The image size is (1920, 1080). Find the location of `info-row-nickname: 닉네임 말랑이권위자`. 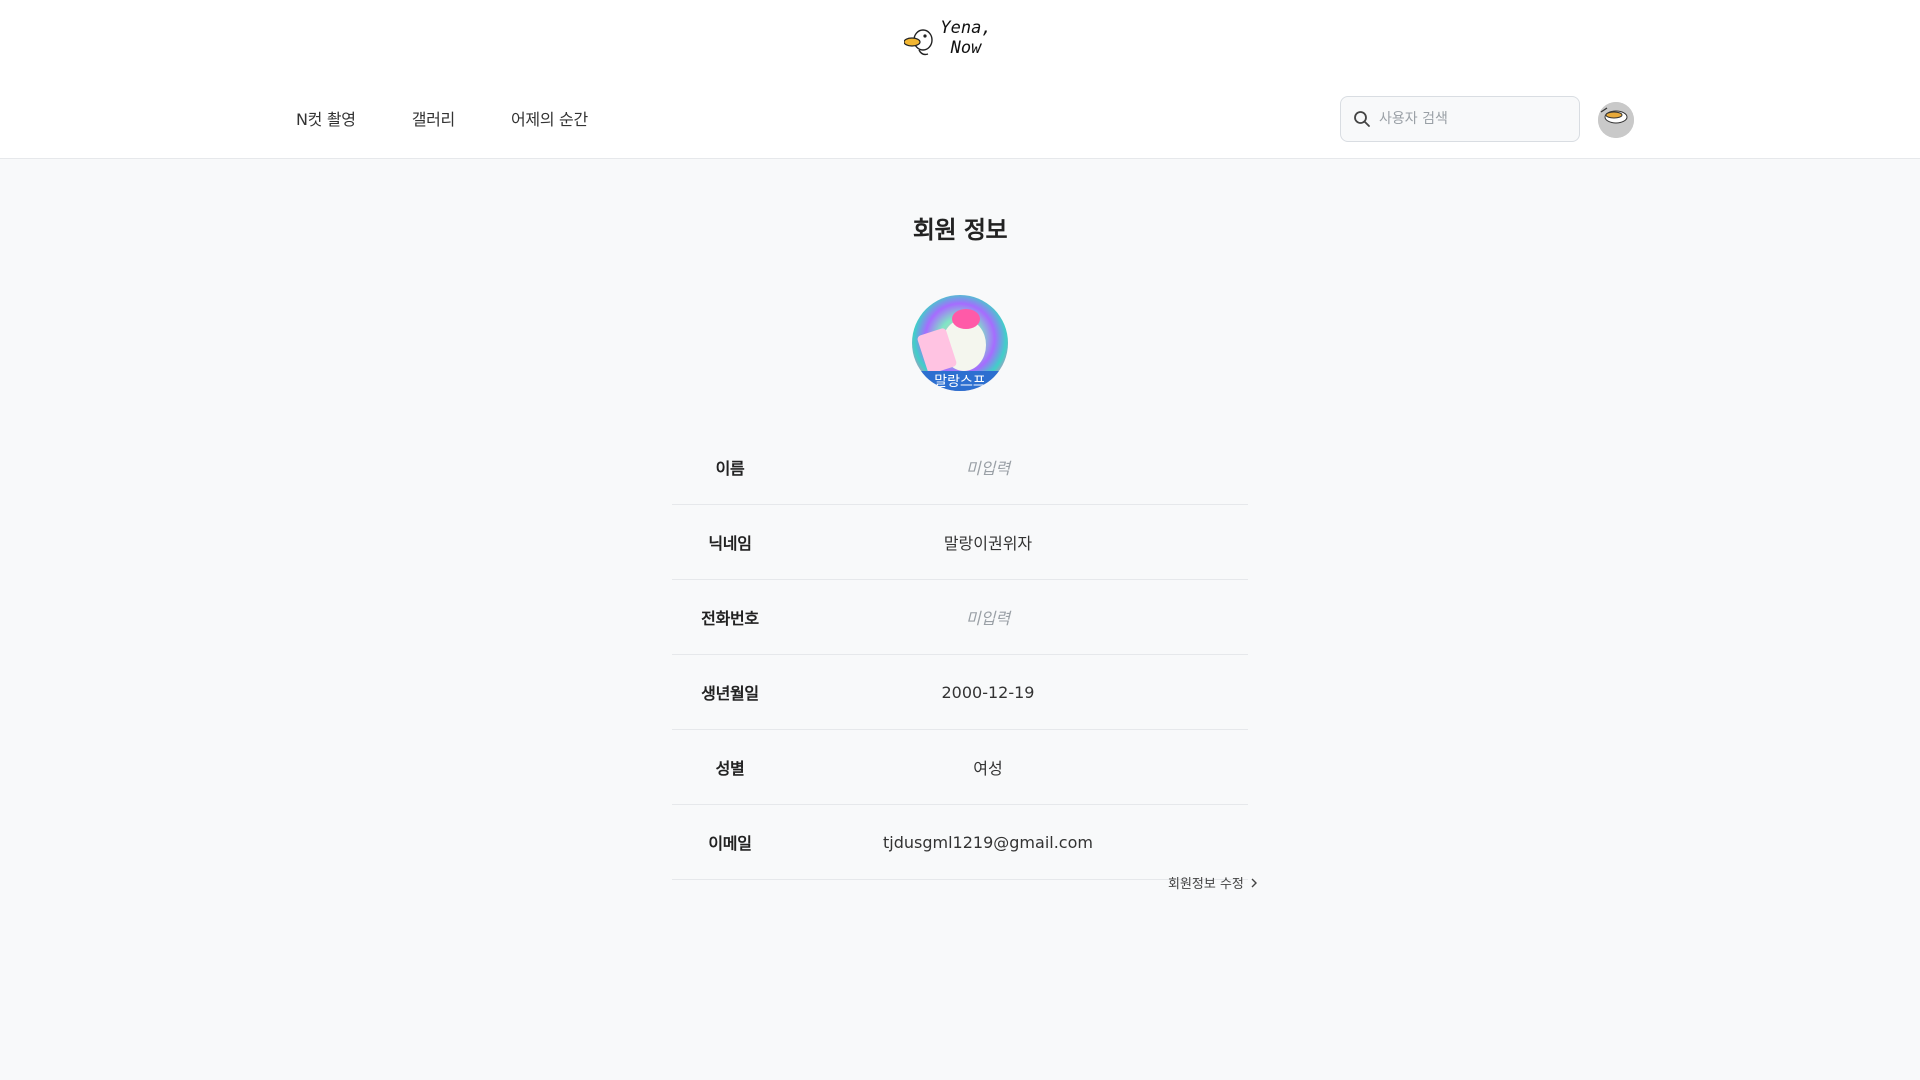

info-row-nickname: 닉네임 말랑이권위자 is located at coordinates (960, 542).